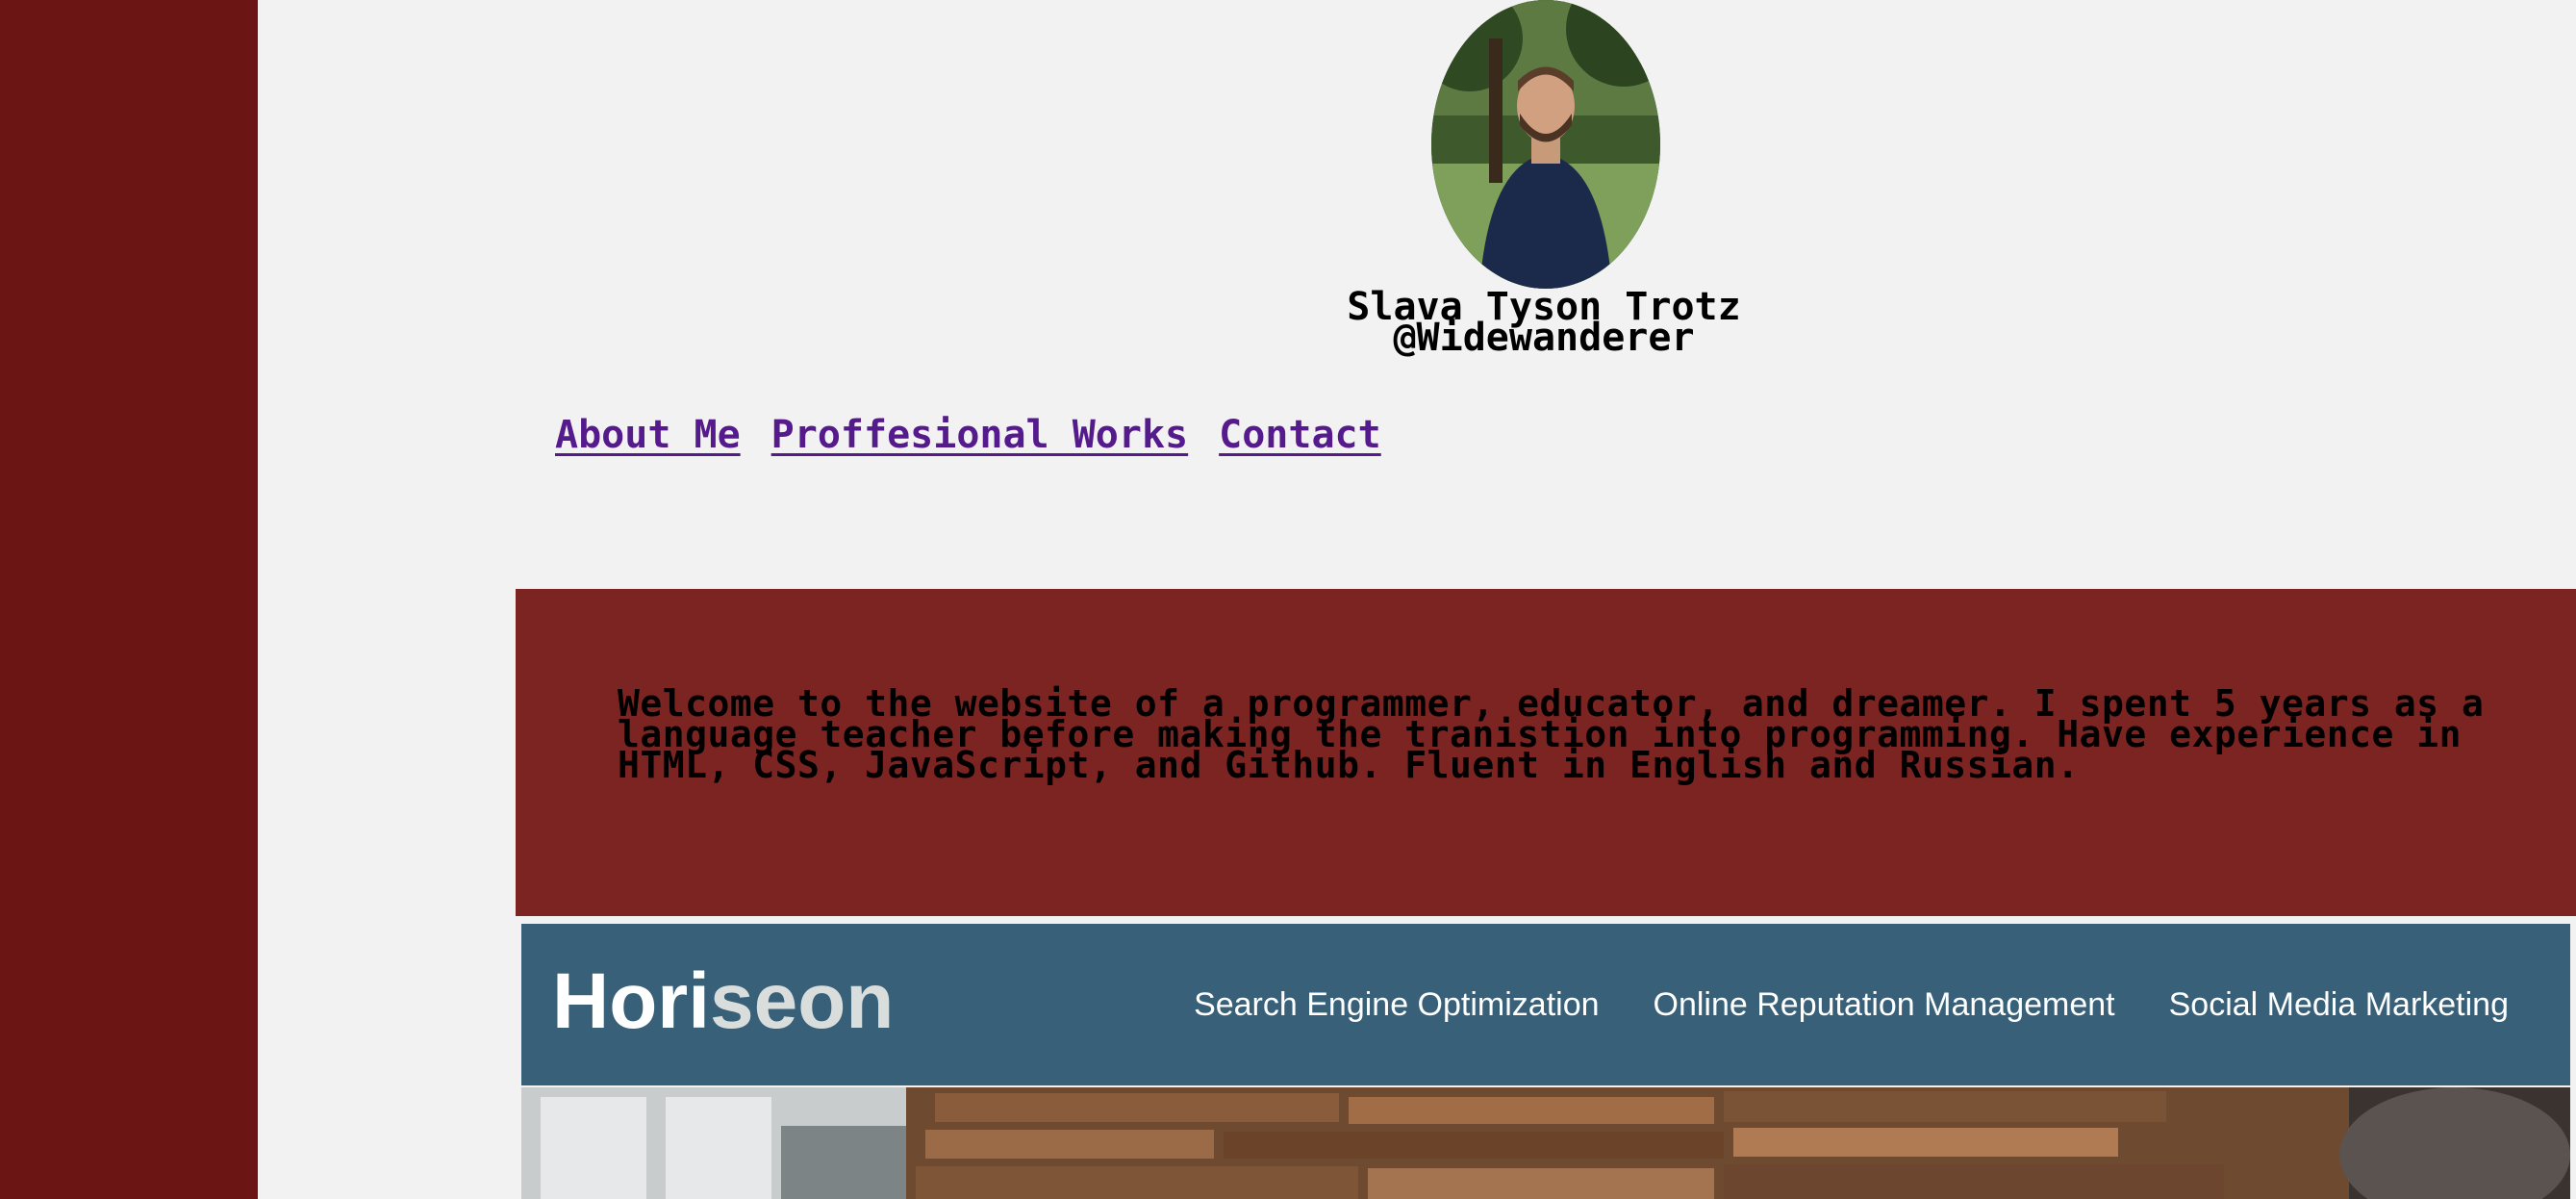 This screenshot has width=2576, height=1199. I want to click on nav-link-reputation: Online Reputation Management, so click(1884, 1005).